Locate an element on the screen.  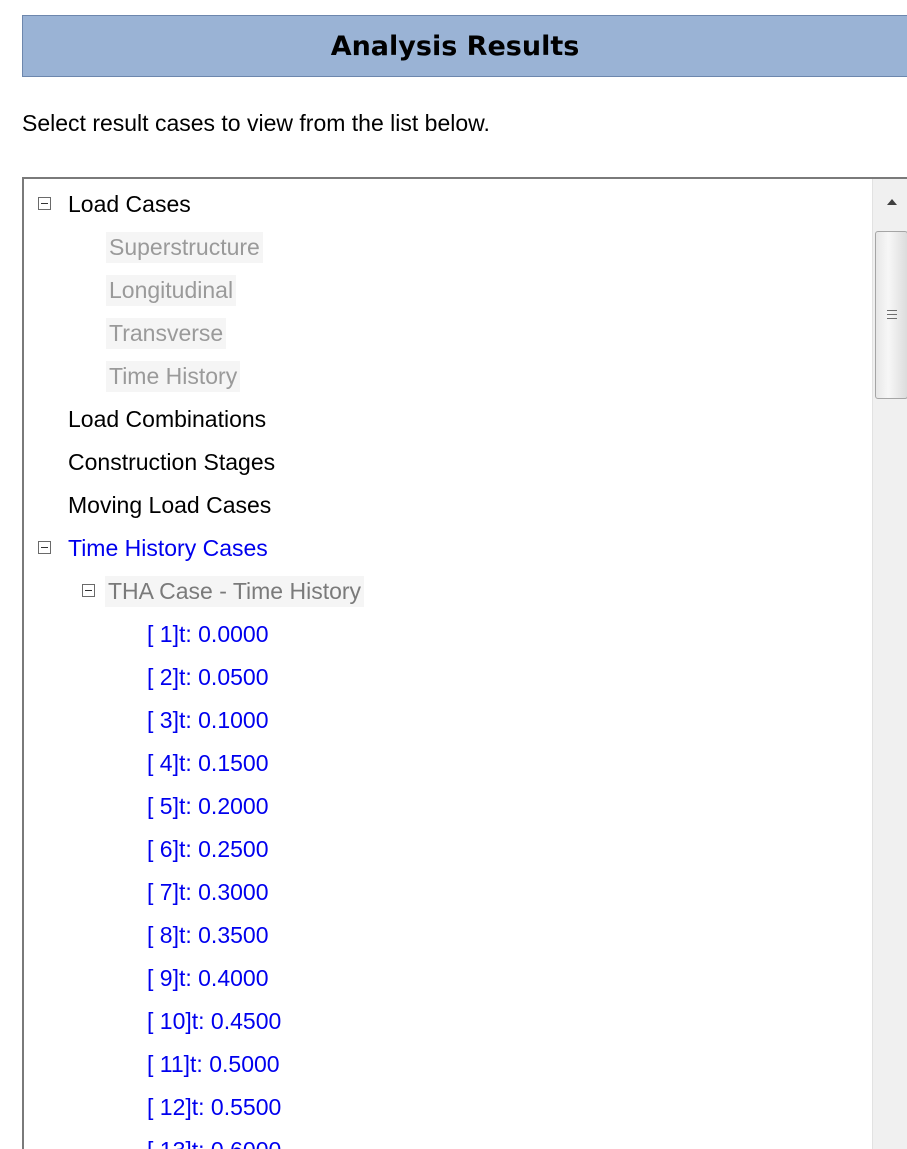
tree-node-construction-stages: Construction Stages is located at coordinates (448, 462).